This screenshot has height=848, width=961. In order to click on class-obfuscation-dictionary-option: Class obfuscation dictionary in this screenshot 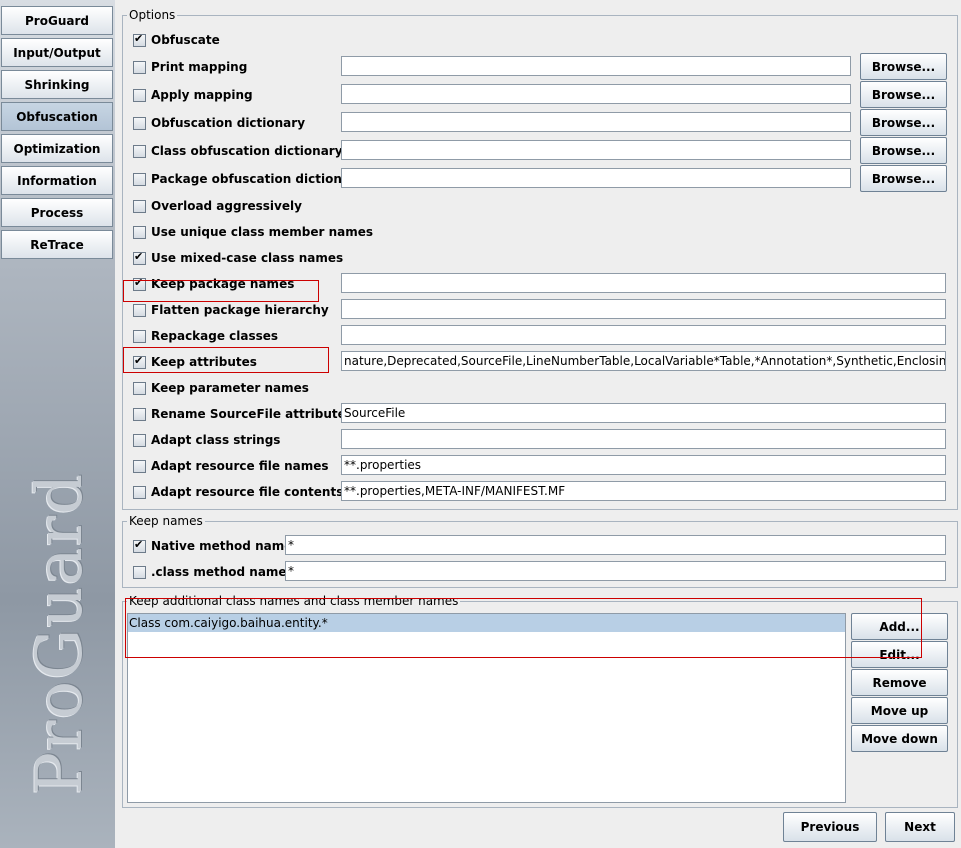, I will do `click(238, 151)`.